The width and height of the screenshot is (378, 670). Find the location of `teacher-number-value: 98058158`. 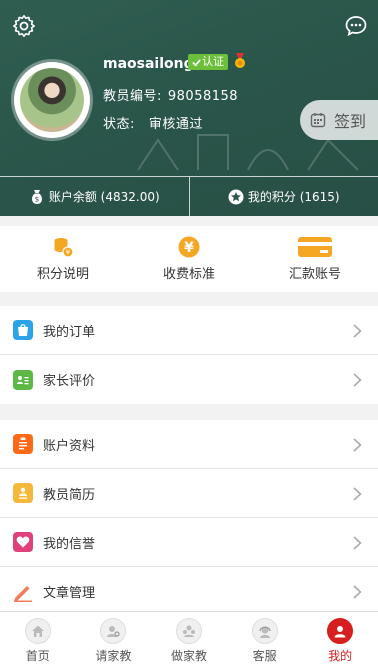

teacher-number-value: 98058158 is located at coordinates (203, 96).